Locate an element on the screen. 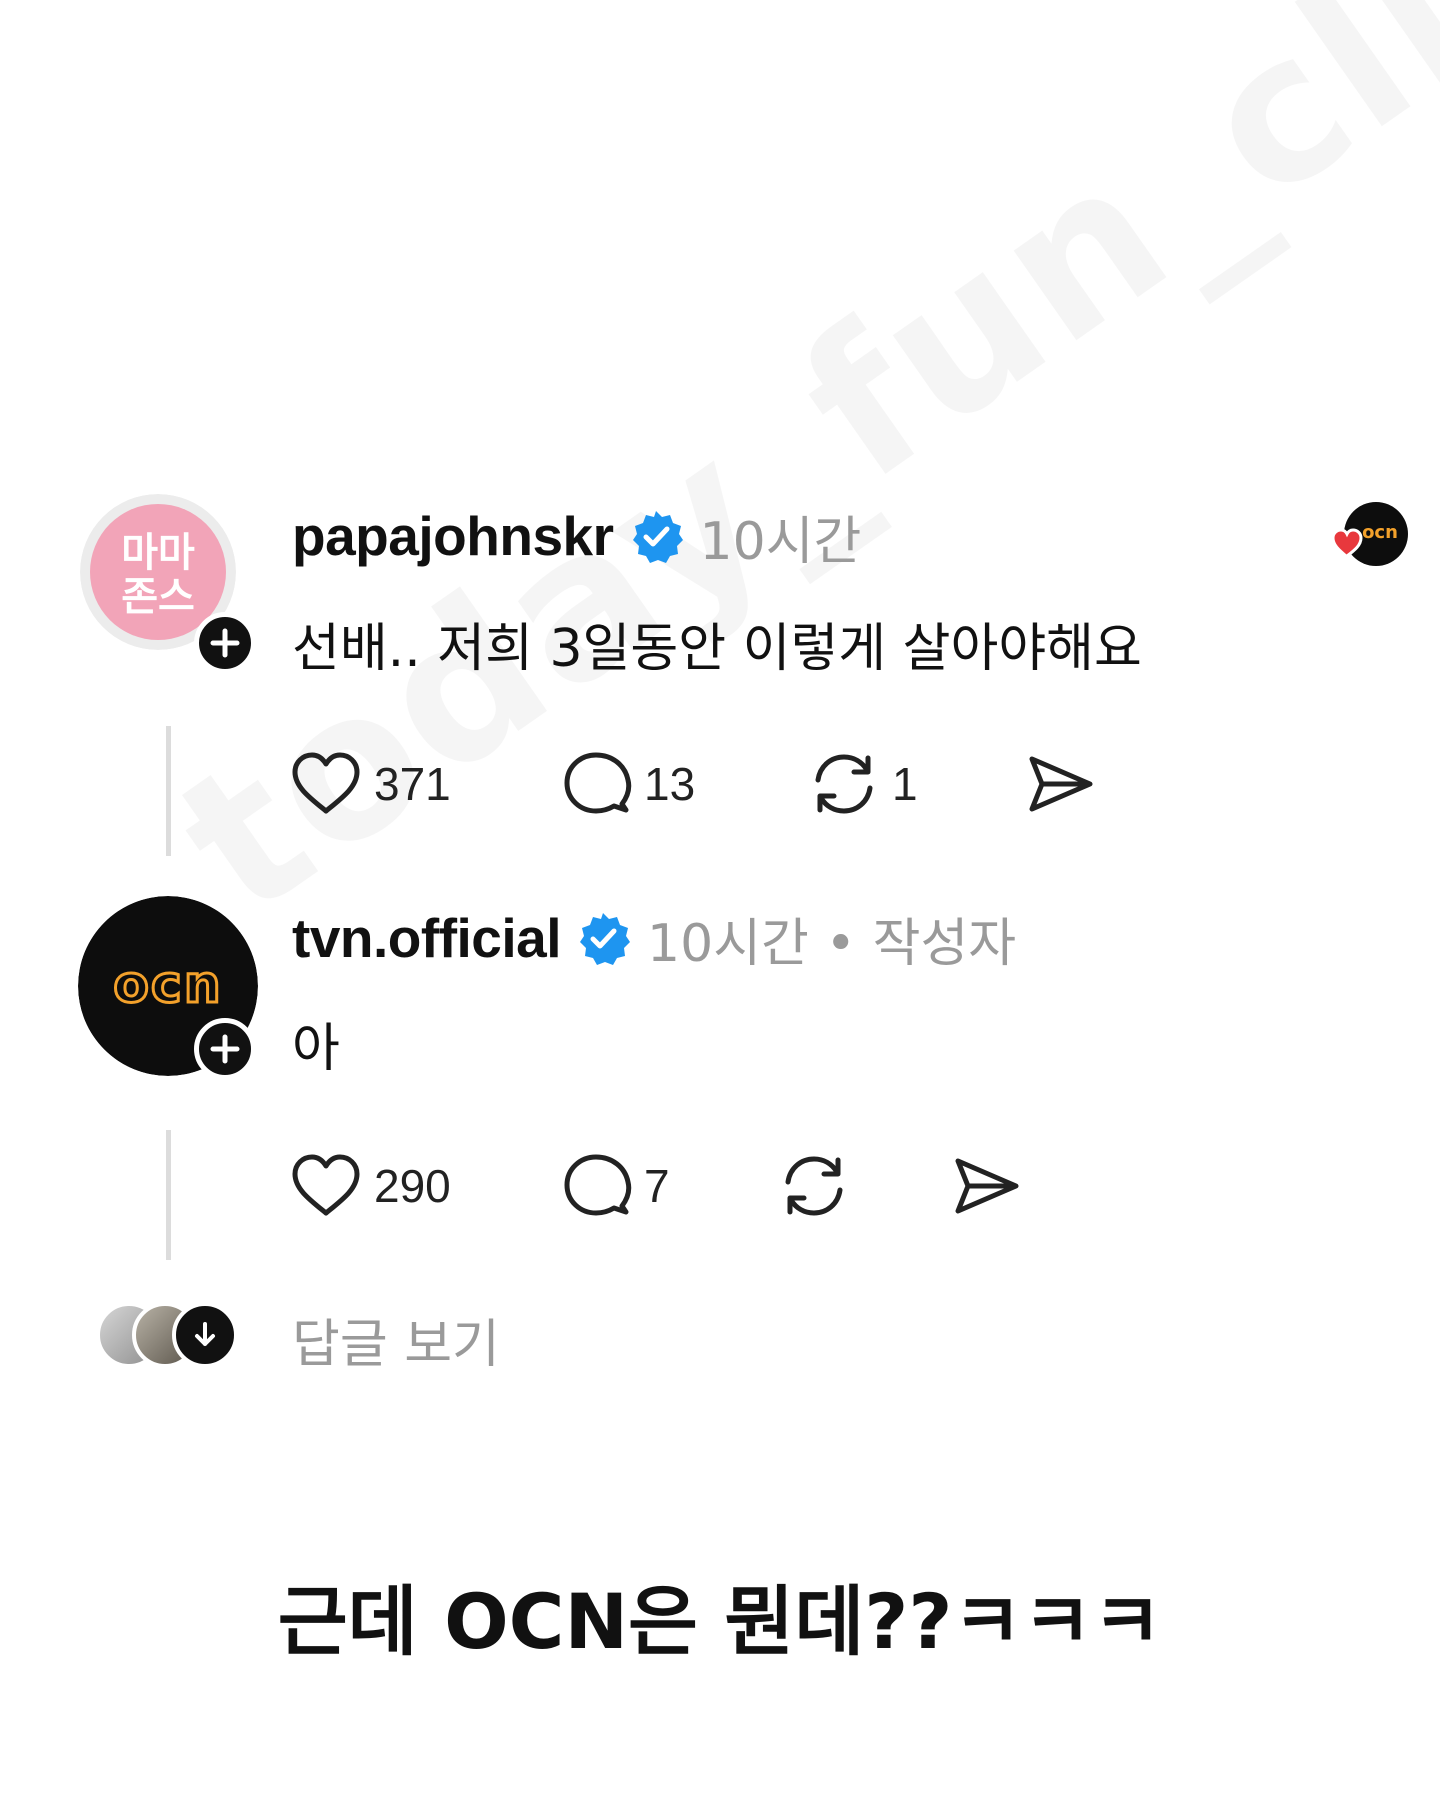 Image resolution: width=1440 pixels, height=1800 pixels. comment-count: 7 is located at coordinates (657, 1186).